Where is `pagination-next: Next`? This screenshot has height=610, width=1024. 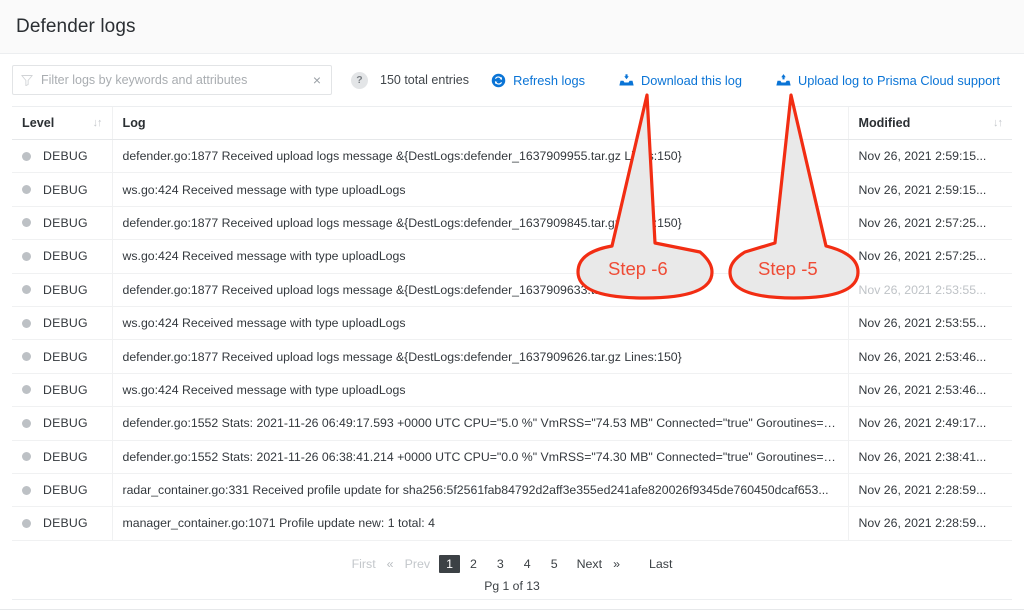
pagination-next: Next is located at coordinates (589, 564).